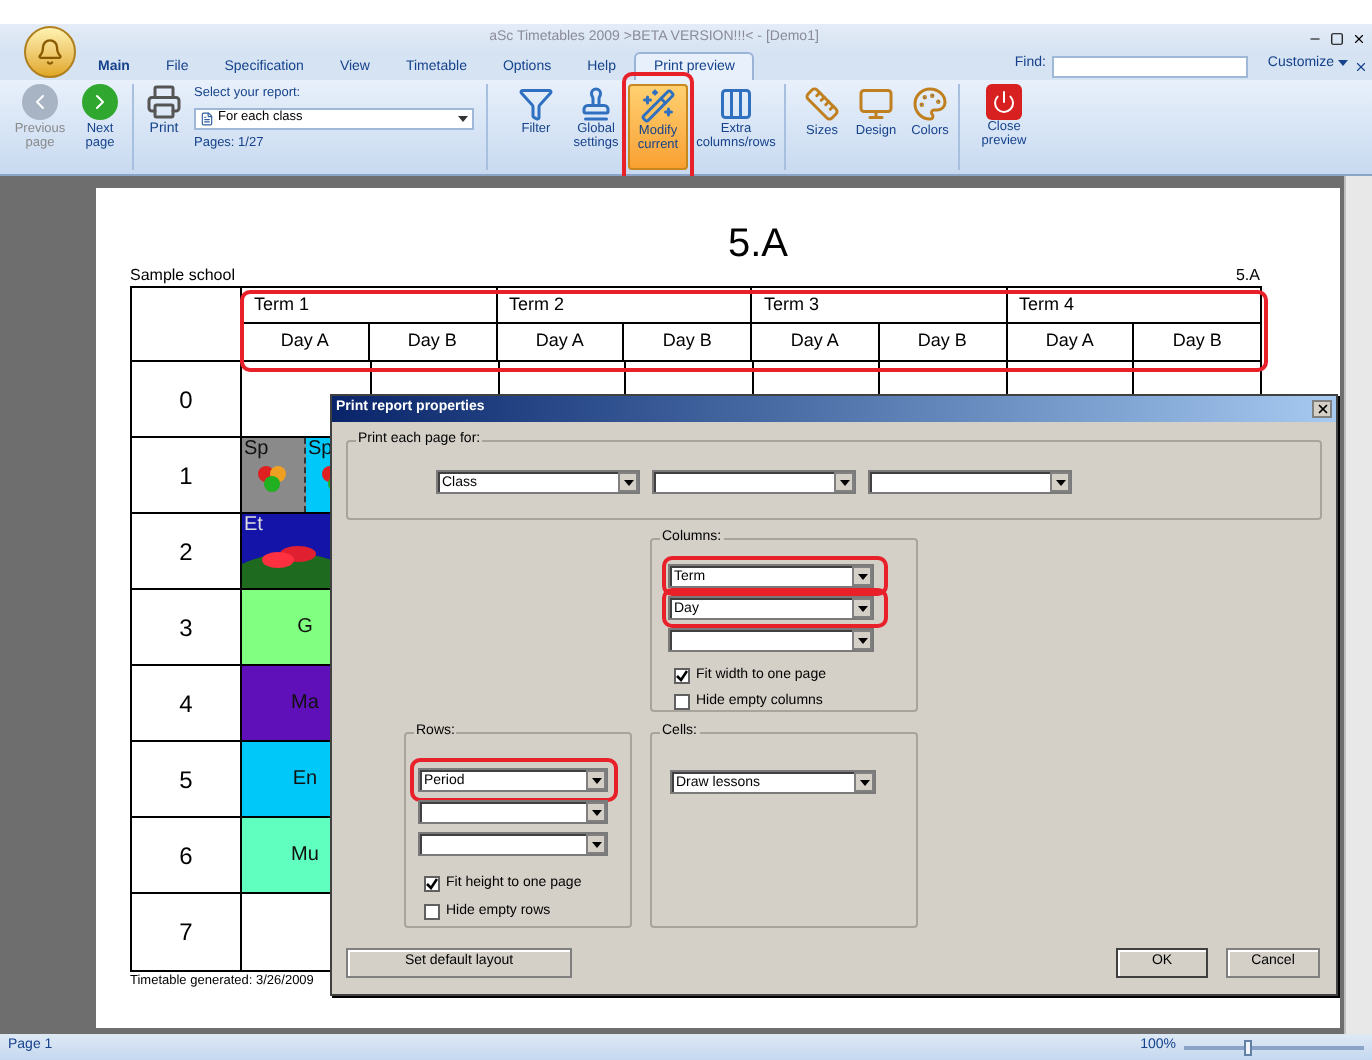 The width and height of the screenshot is (1372, 1060). I want to click on wand-icon, so click(658, 106).